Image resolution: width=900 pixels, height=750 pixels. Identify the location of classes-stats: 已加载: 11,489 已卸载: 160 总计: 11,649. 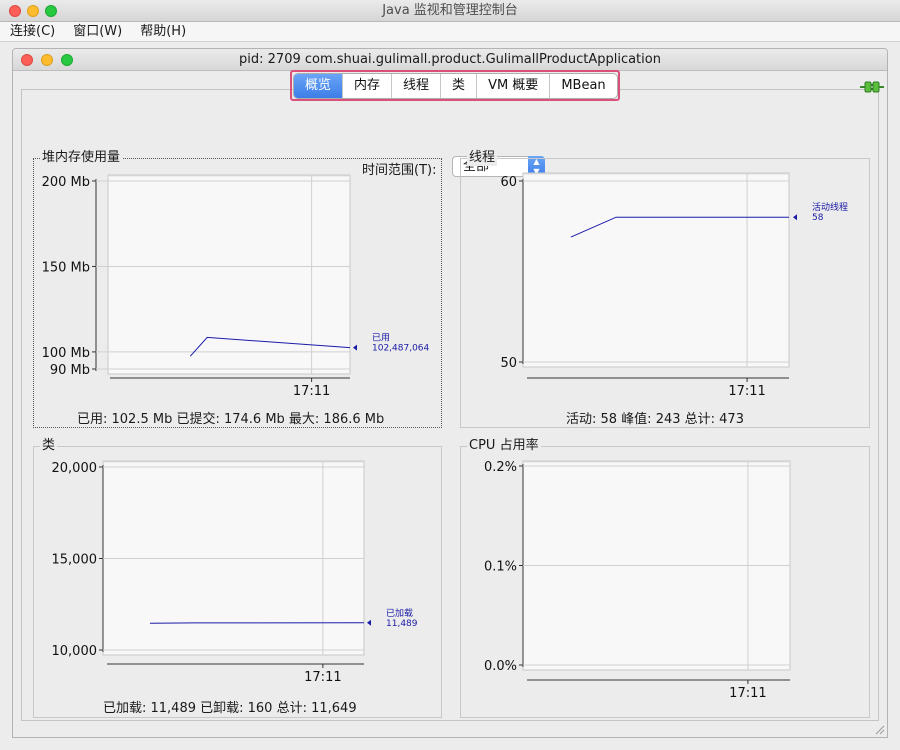
(230, 708).